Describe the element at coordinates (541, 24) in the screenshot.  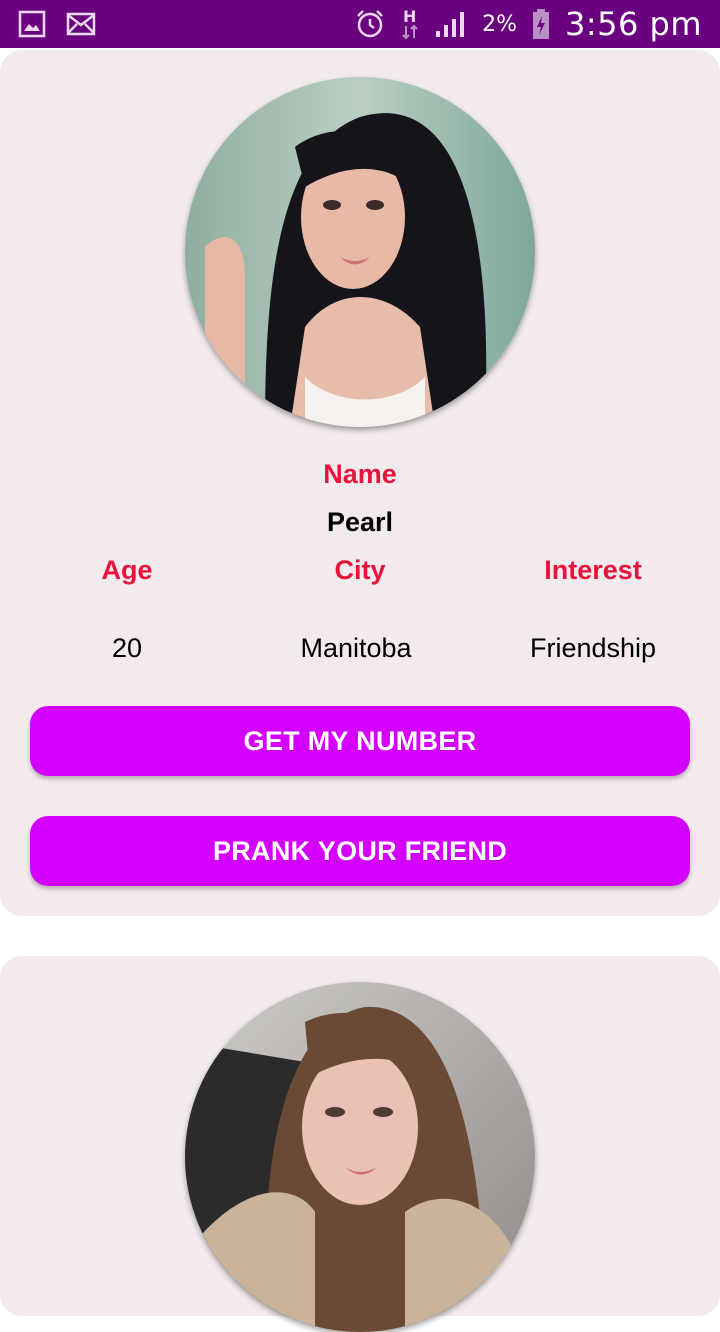
I see `battery-charging-icon` at that location.